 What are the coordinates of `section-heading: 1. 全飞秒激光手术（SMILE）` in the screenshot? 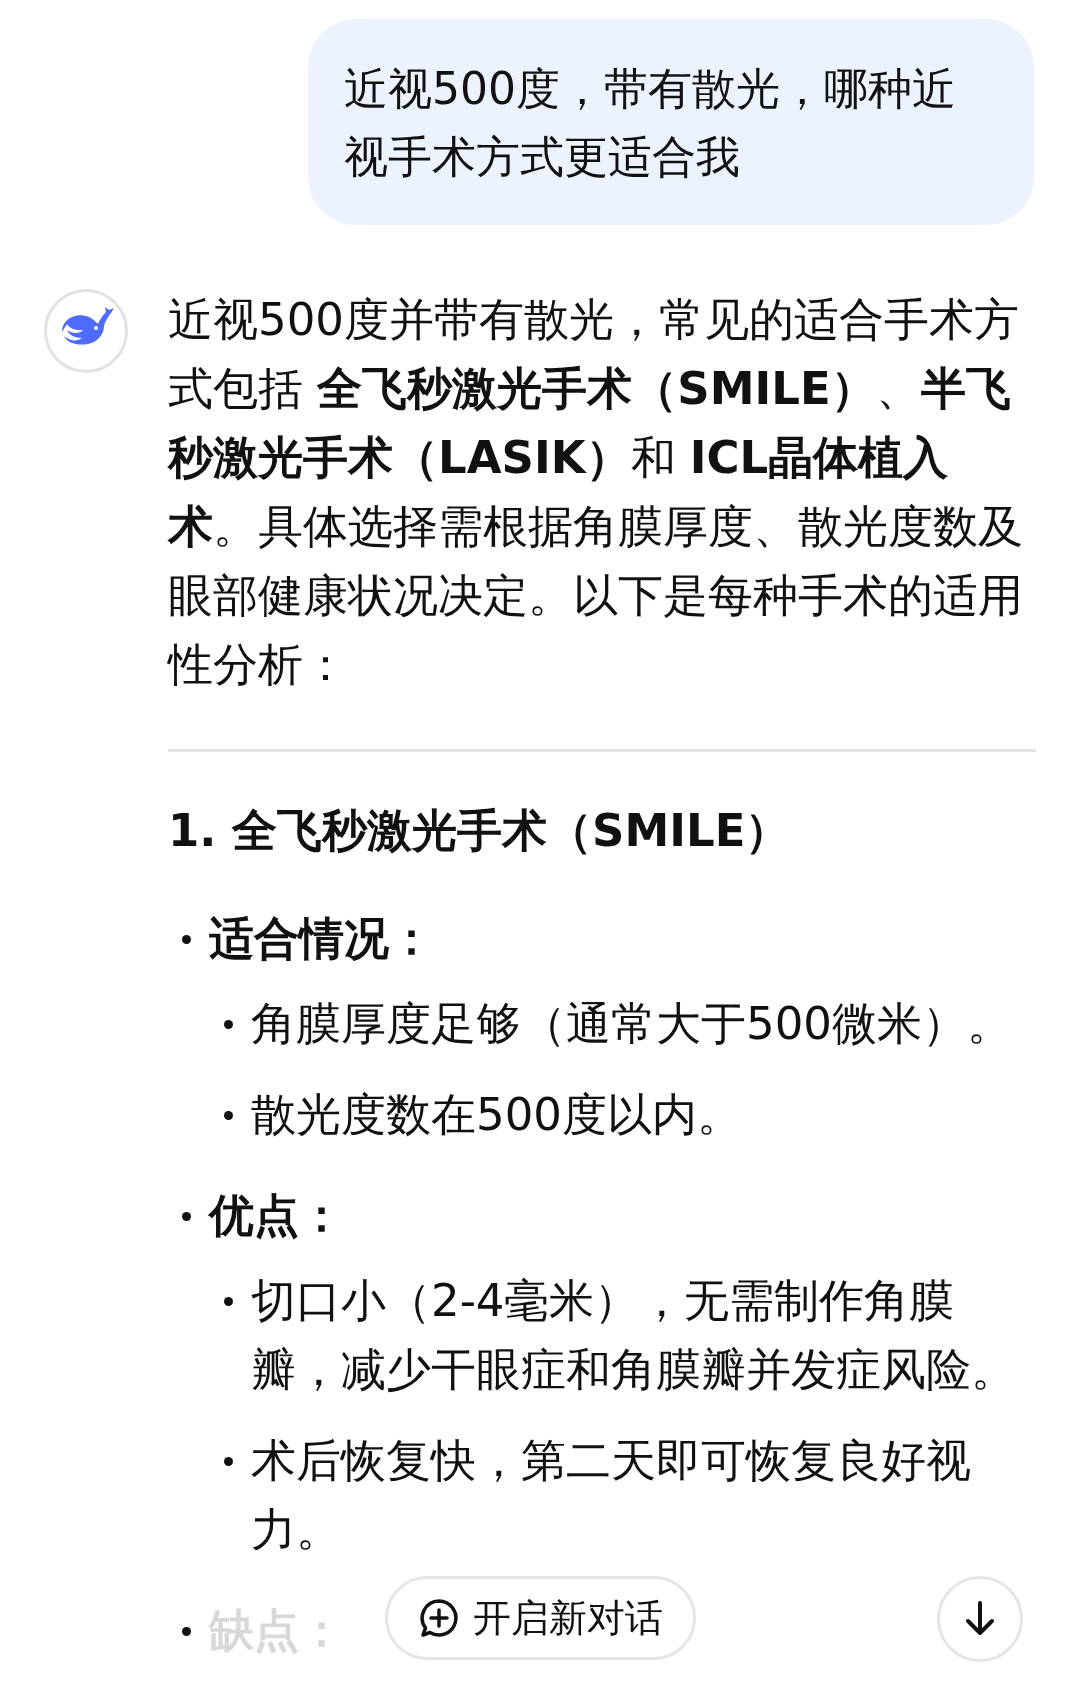 It's located at (480, 831).